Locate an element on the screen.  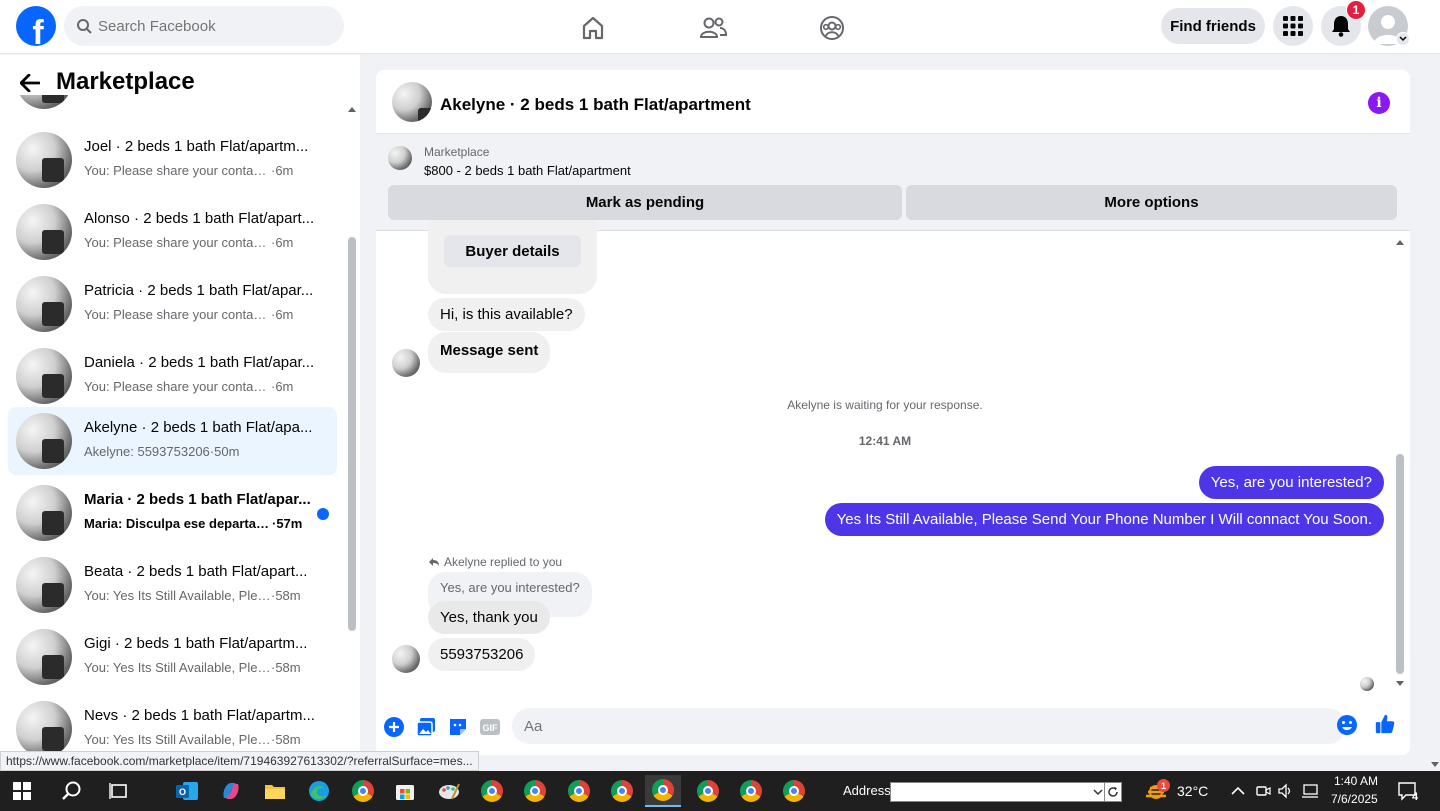
address-dropdown-chevron-icon is located at coordinates (1098, 792).